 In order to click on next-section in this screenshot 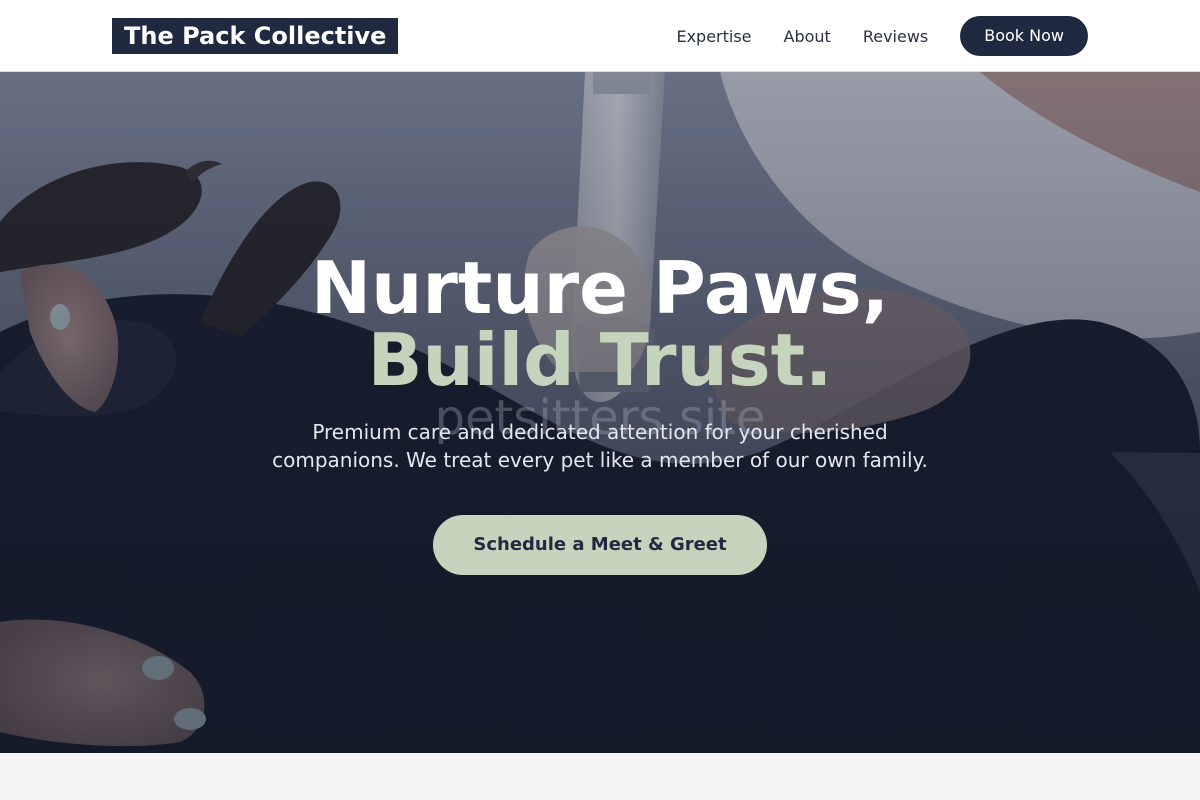, I will do `click(600, 776)`.